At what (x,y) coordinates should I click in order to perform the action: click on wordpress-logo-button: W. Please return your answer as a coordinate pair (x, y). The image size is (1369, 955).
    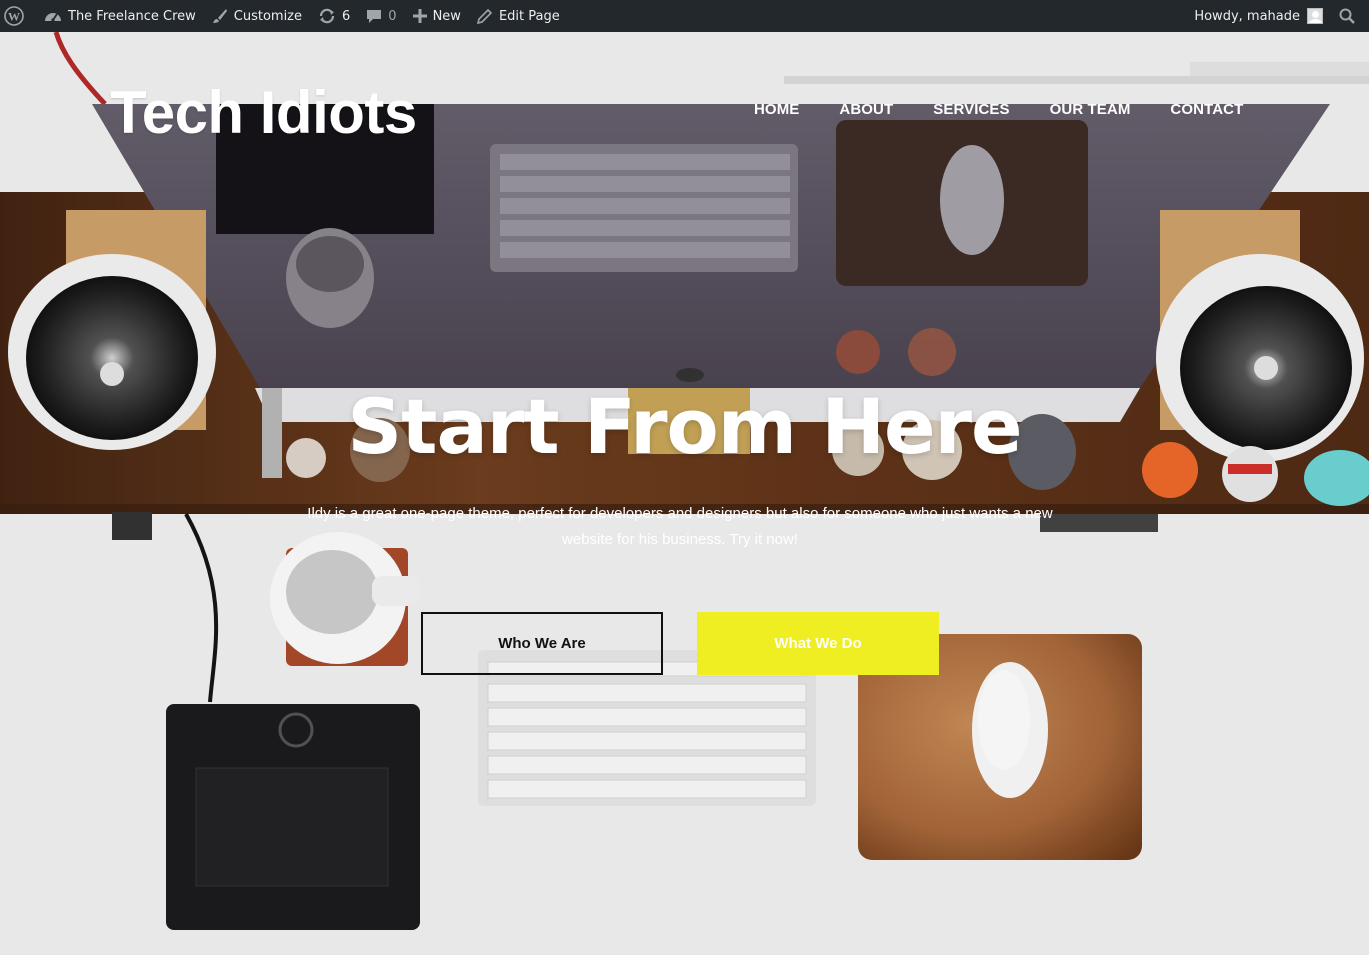
    Looking at the image, I should click on (18, 16).